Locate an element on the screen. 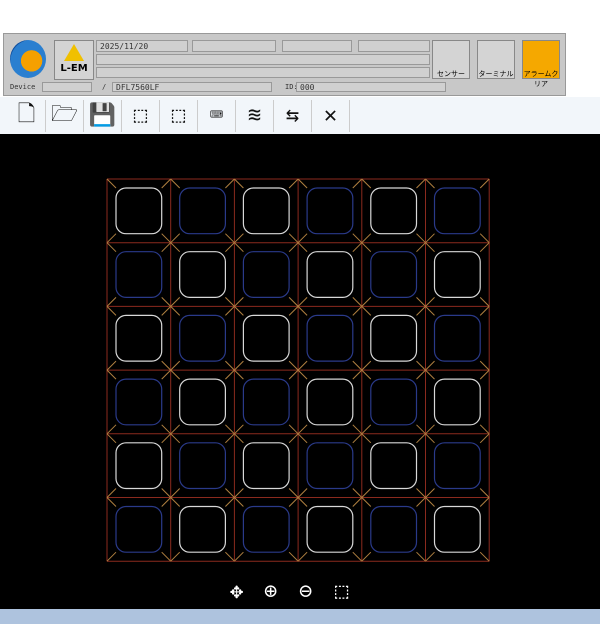 Image resolution: width=600 pixels, height=624 pixels. open-folder-icon: 🗁 is located at coordinates (65, 115).